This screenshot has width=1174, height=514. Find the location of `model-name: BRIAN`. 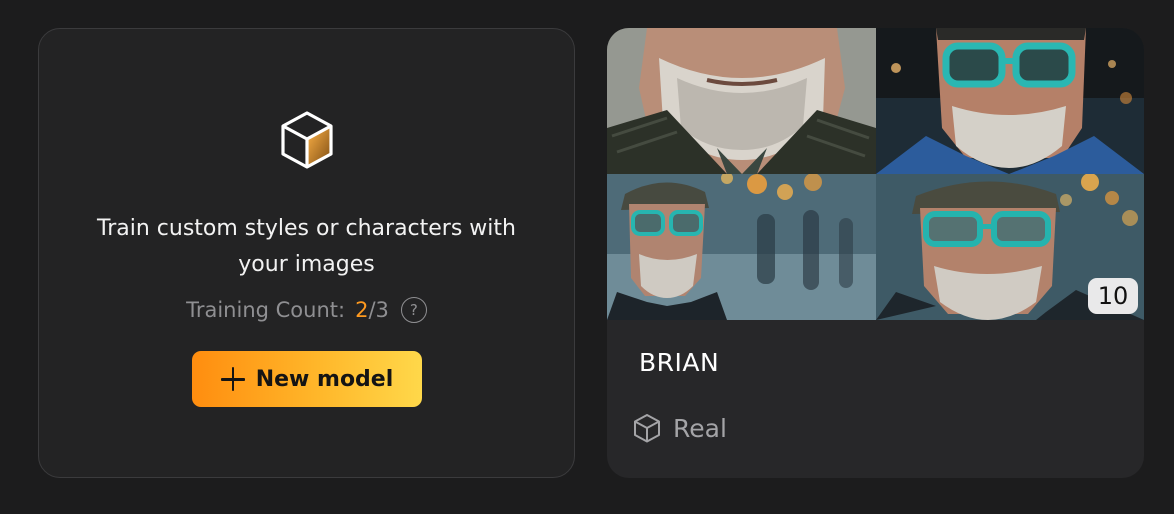

model-name: BRIAN is located at coordinates (679, 362).